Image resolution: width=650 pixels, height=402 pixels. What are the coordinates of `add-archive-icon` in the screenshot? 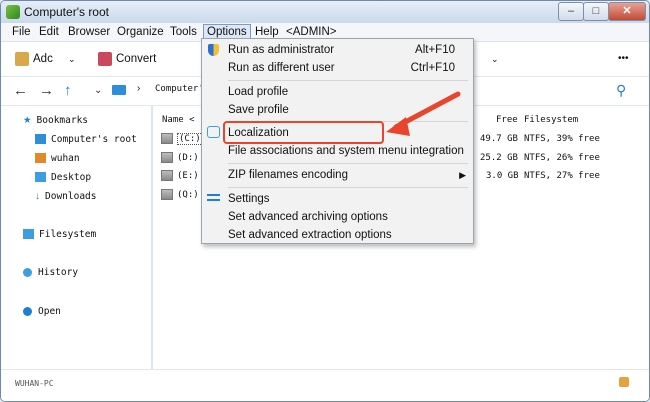 It's located at (22, 58).